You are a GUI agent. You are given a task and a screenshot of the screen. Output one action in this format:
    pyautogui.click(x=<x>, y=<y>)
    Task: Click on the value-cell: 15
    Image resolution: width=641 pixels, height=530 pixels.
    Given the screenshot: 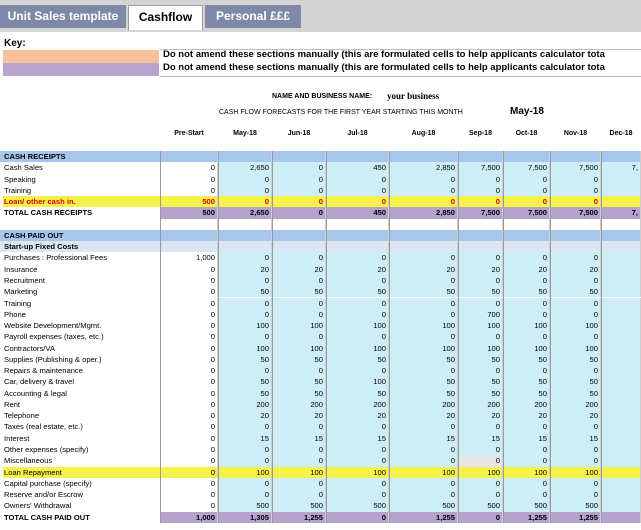 What is the action you would take?
    pyautogui.click(x=423, y=438)
    